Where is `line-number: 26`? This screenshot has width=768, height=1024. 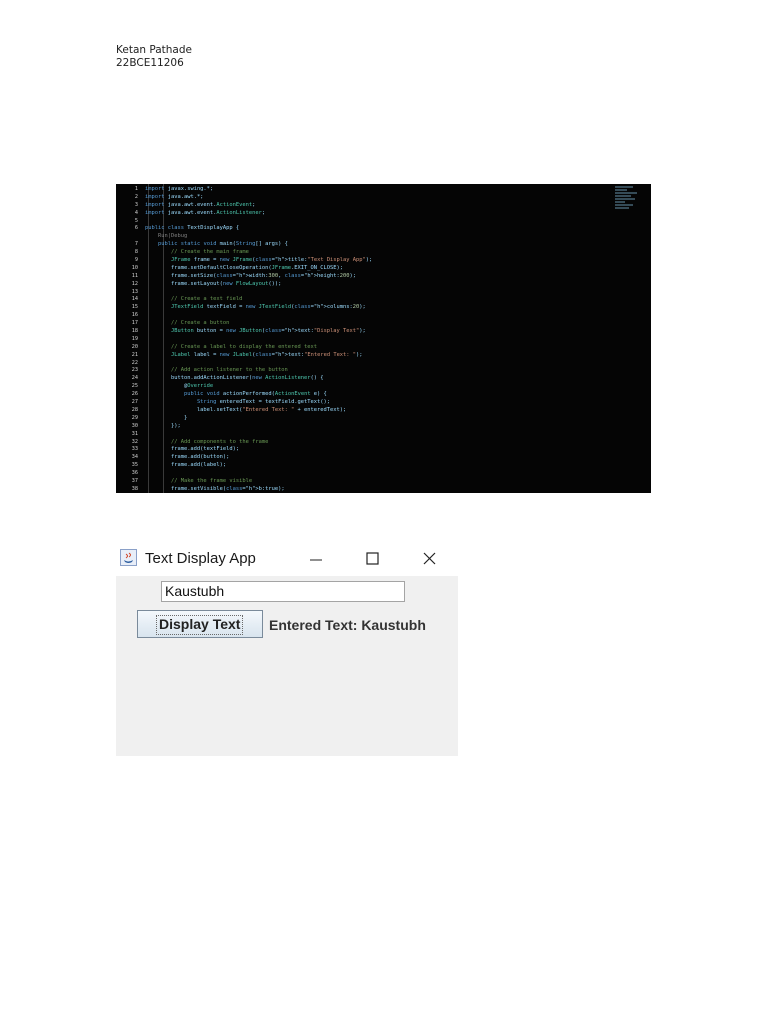
line-number: 26 is located at coordinates (134, 394).